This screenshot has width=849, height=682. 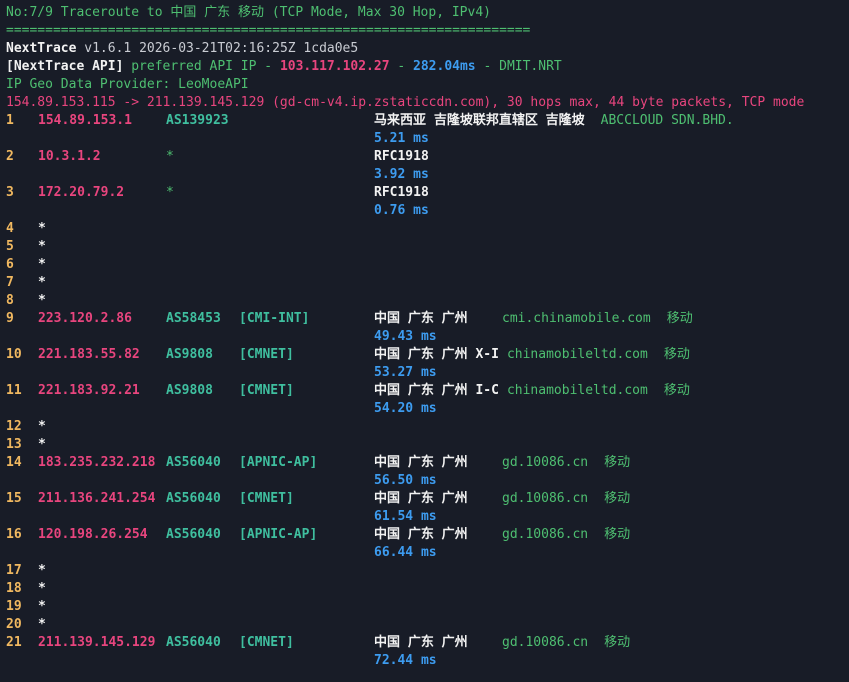 What do you see at coordinates (479, 120) in the screenshot?
I see `hop-geo: 马来西亚 吉隆坡联邦直辖区 吉隆坡` at bounding box center [479, 120].